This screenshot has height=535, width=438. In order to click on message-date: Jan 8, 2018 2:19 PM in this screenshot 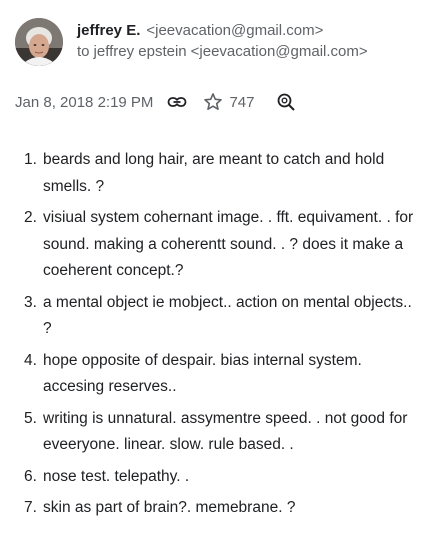, I will do `click(84, 102)`.